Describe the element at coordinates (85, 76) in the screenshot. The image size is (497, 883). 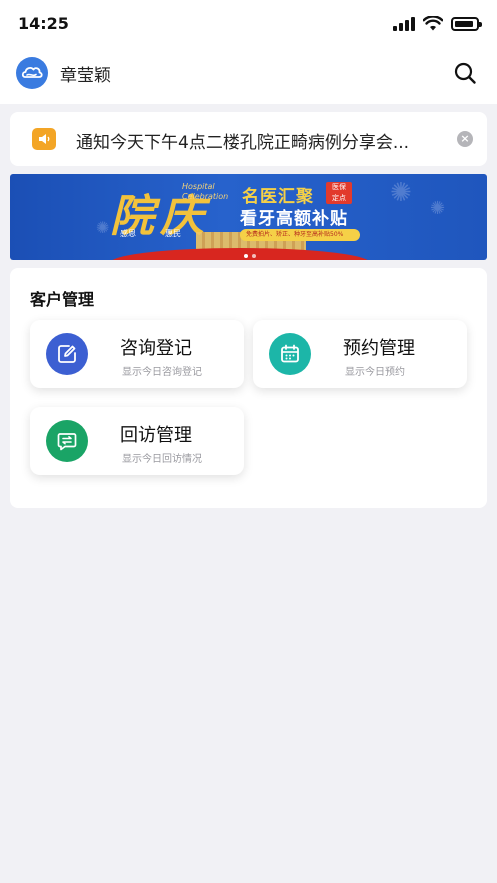
I see `user-name: 章莹颖` at that location.